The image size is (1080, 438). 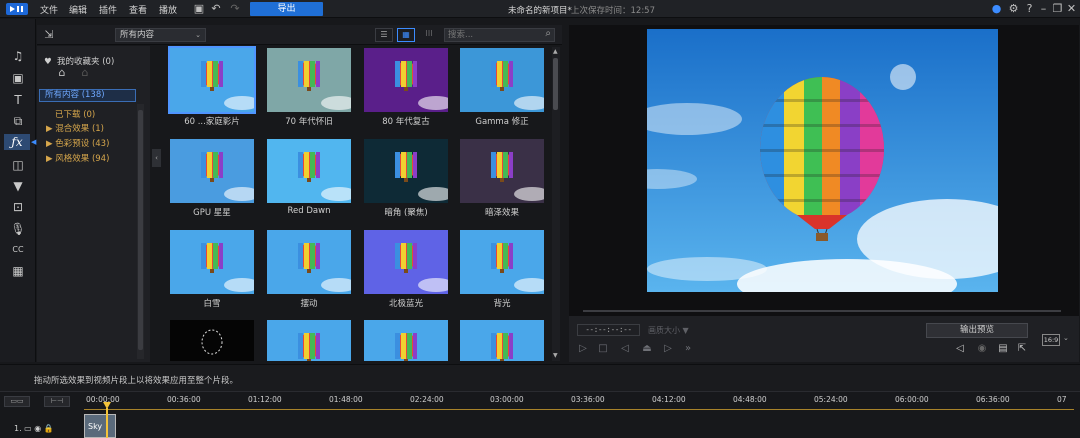 What do you see at coordinates (555, 355) in the screenshot?
I see `scroll-down-icon: ▼` at bounding box center [555, 355].